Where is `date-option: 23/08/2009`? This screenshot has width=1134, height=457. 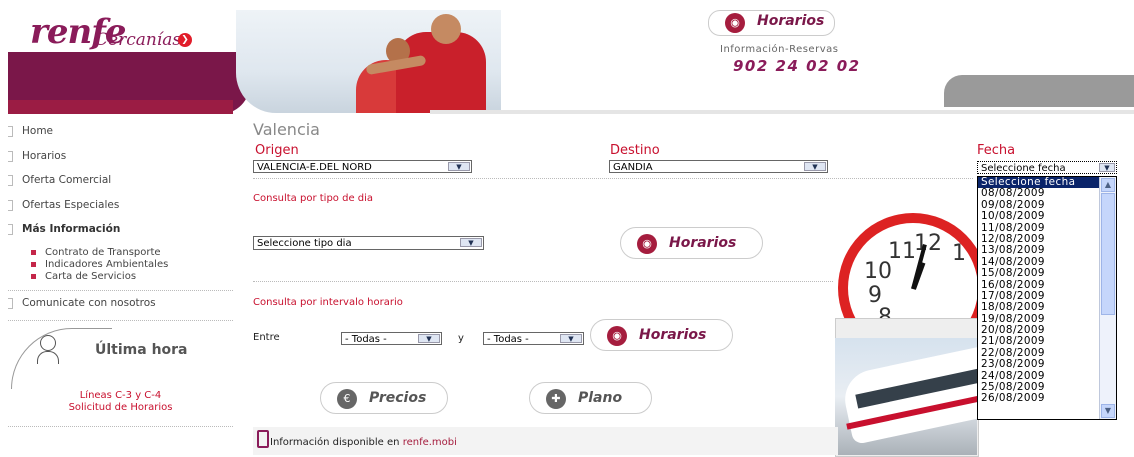
date-option: 23/08/2009 is located at coordinates (1047, 364).